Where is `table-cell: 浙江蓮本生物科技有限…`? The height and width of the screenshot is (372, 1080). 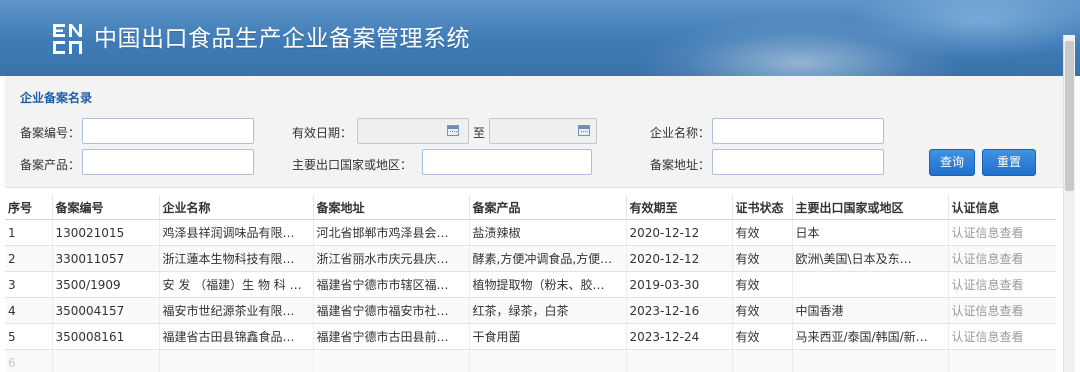 table-cell: 浙江蓮本生物科技有限… is located at coordinates (236, 258).